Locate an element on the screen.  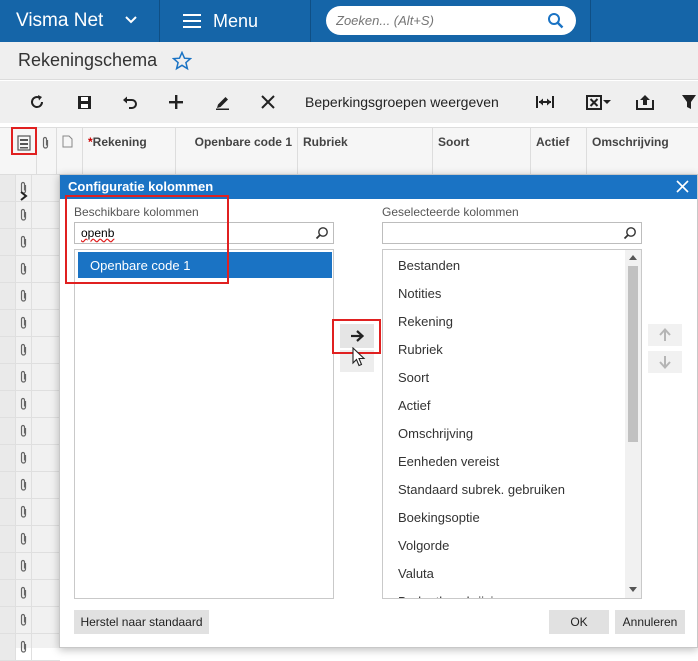
search-input is located at coordinates (436, 20).